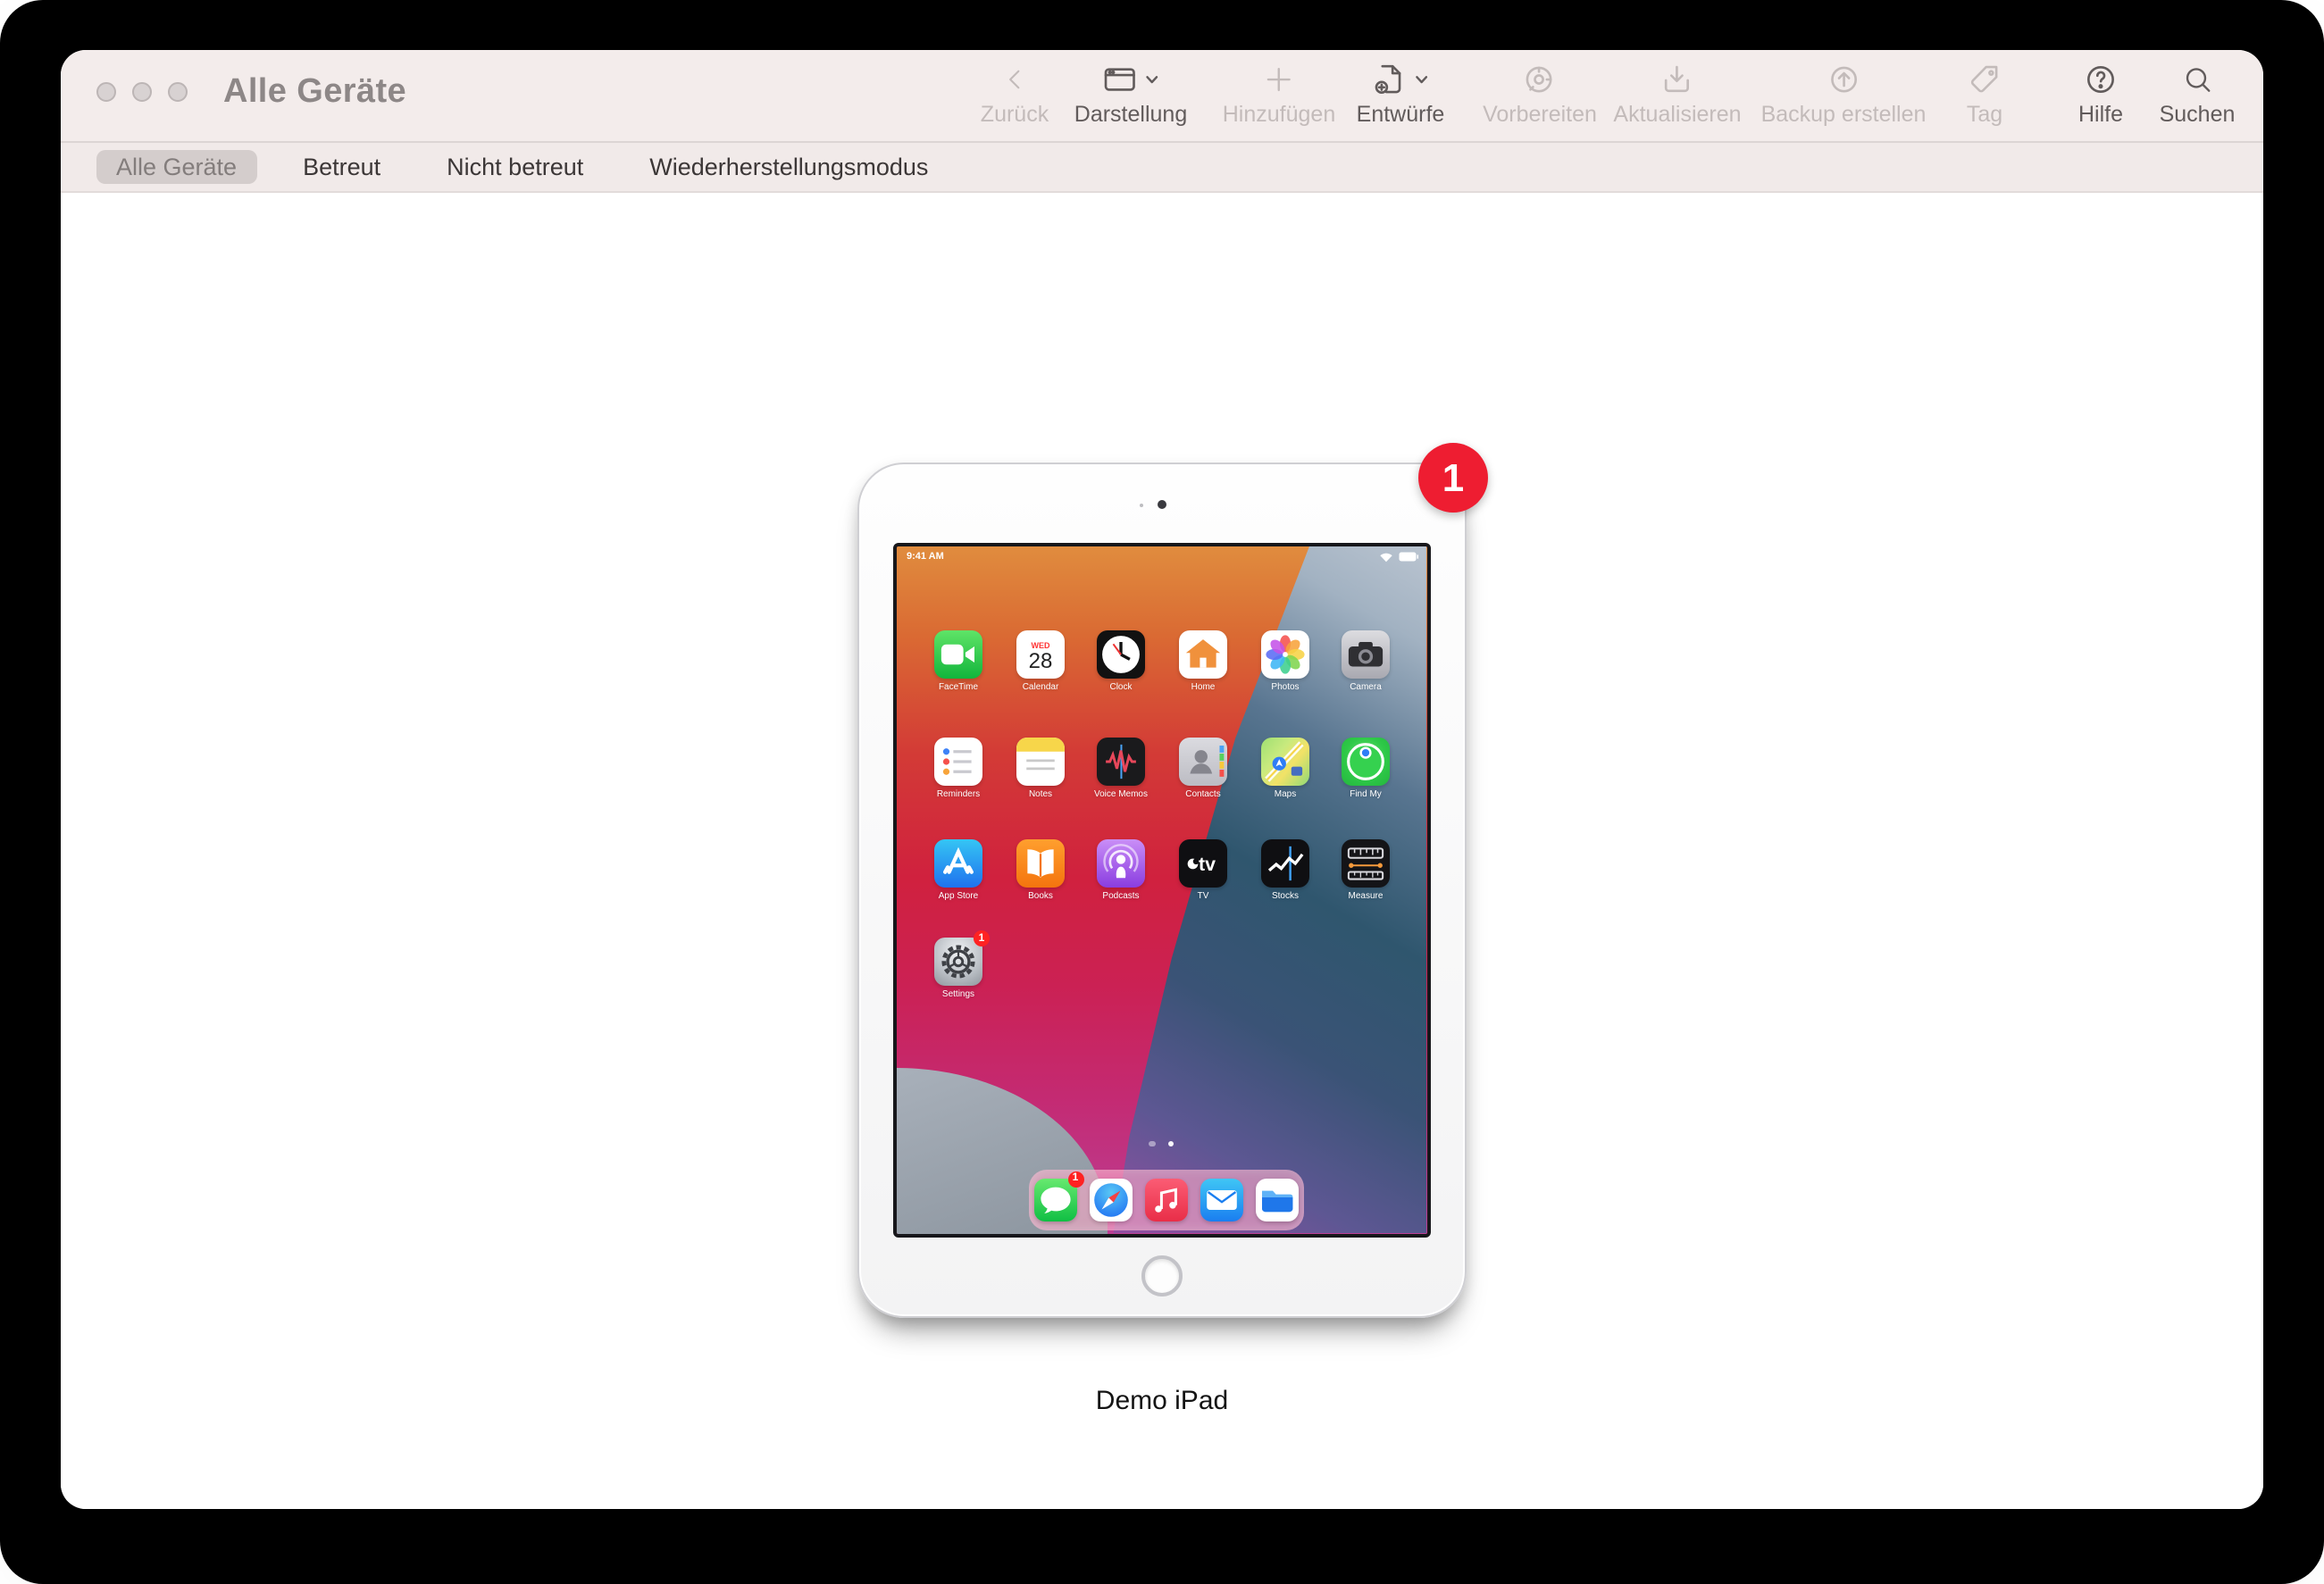 This screenshot has width=2324, height=1584. I want to click on magnifier-icon, so click(2197, 79).